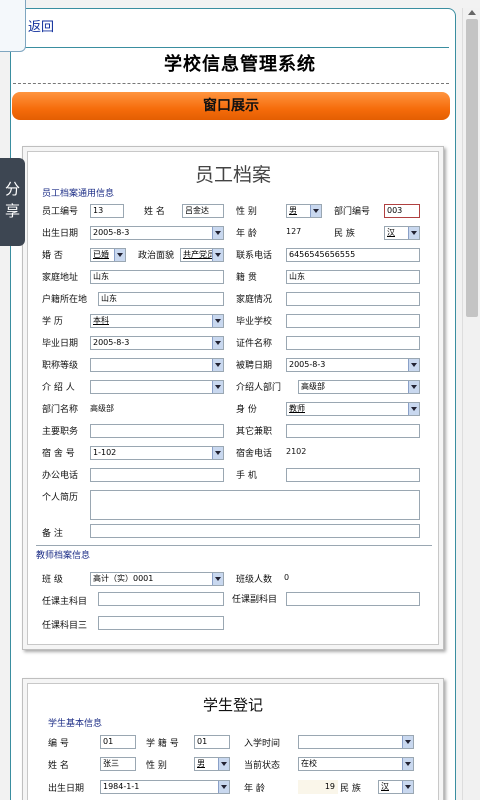  Describe the element at coordinates (259, 388) in the screenshot. I see `employee-intro-dept-label: 介绍人部门` at that location.